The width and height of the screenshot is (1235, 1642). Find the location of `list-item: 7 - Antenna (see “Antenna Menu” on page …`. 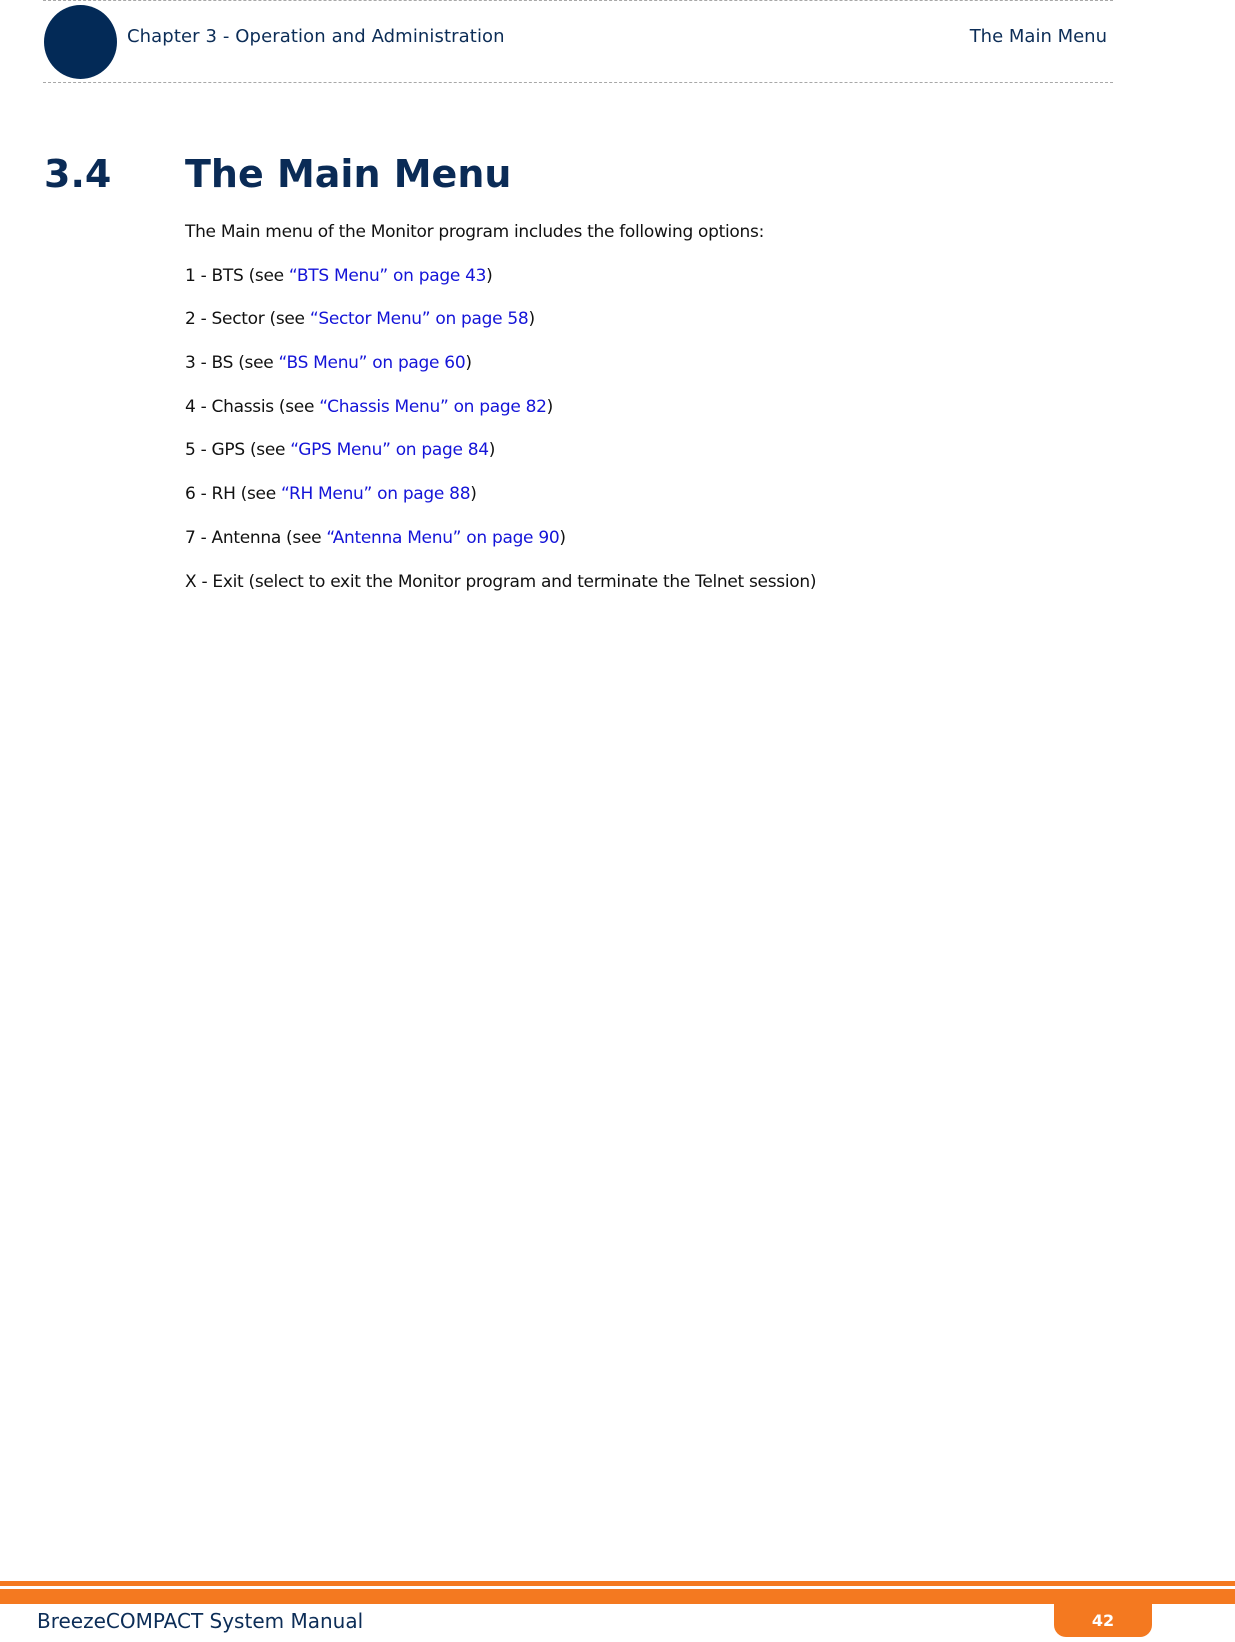

list-item: 7 - Antenna (see “Antenna Menu” on page … is located at coordinates (500, 548).